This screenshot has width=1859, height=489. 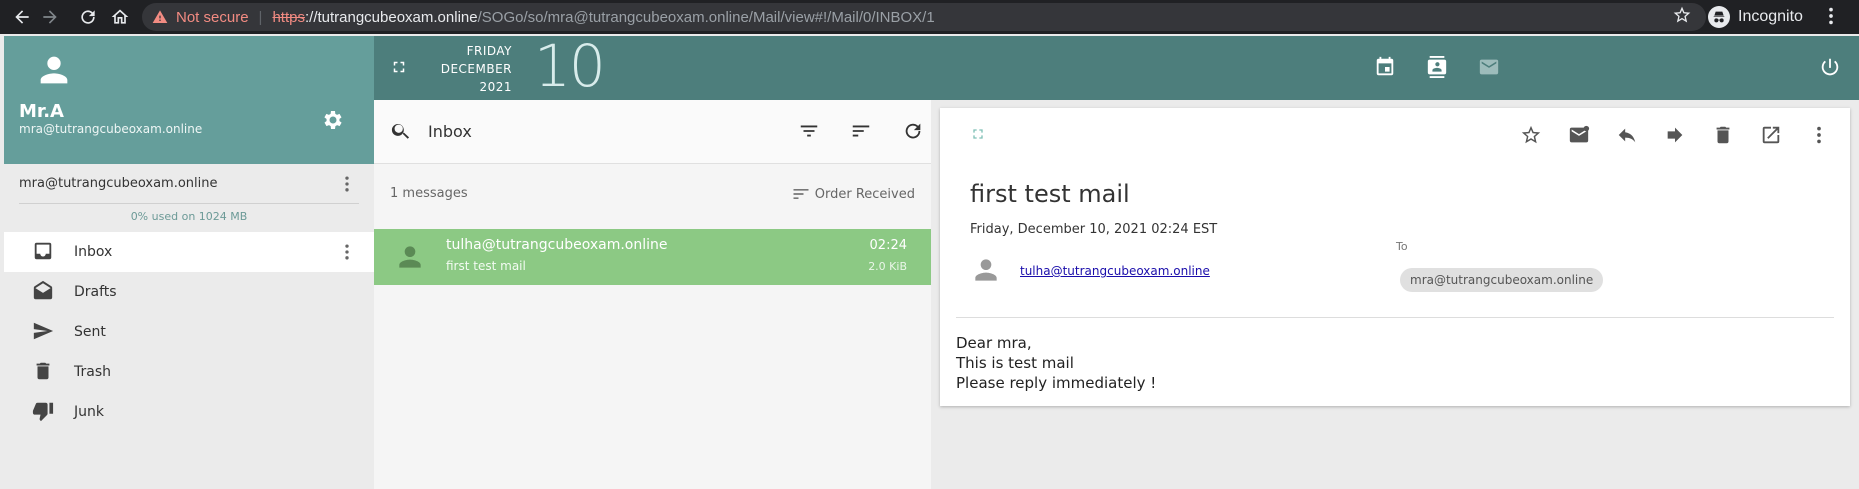 I want to click on top-bar: FRIDAY DECEMBER 2021 10, so click(x=1116, y=66).